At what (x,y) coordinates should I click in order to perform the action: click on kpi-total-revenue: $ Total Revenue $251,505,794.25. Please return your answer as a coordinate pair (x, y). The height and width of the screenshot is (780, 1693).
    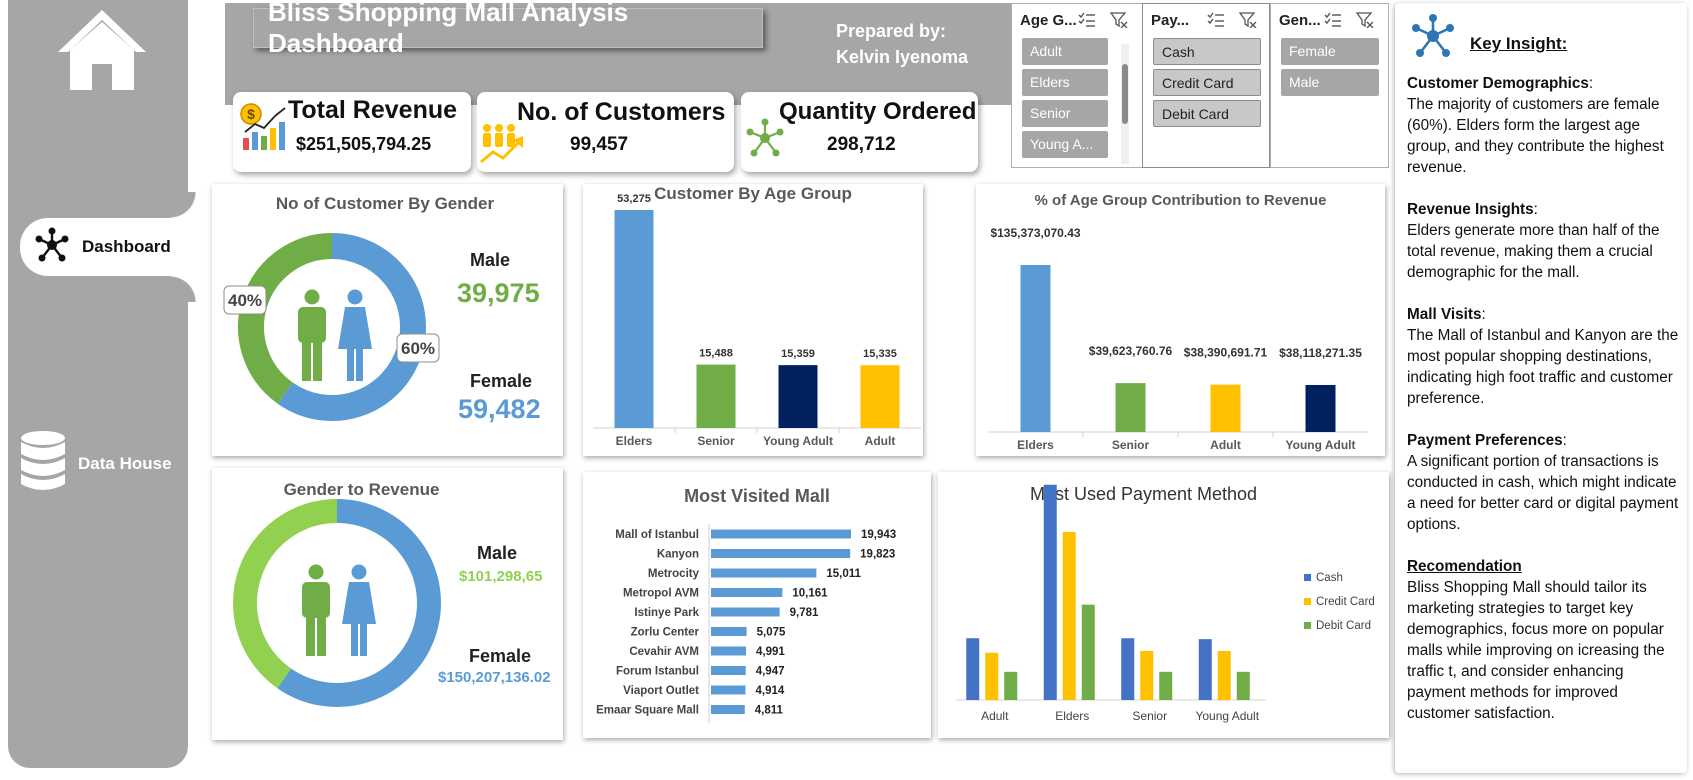
    Looking at the image, I should click on (352, 132).